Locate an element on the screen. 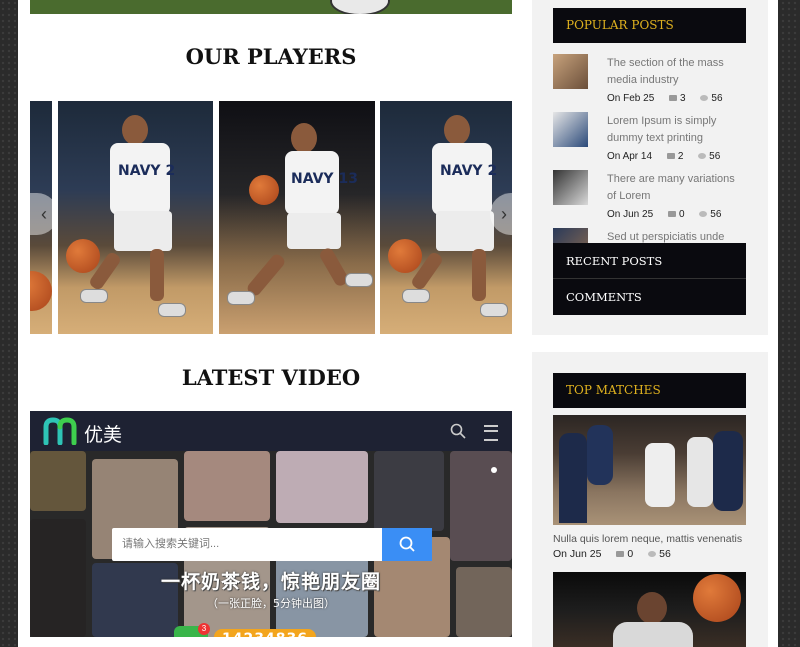 The image size is (800, 647). video-banner-subtitle: （一张正脸，5分钟出图） is located at coordinates (271, 603).